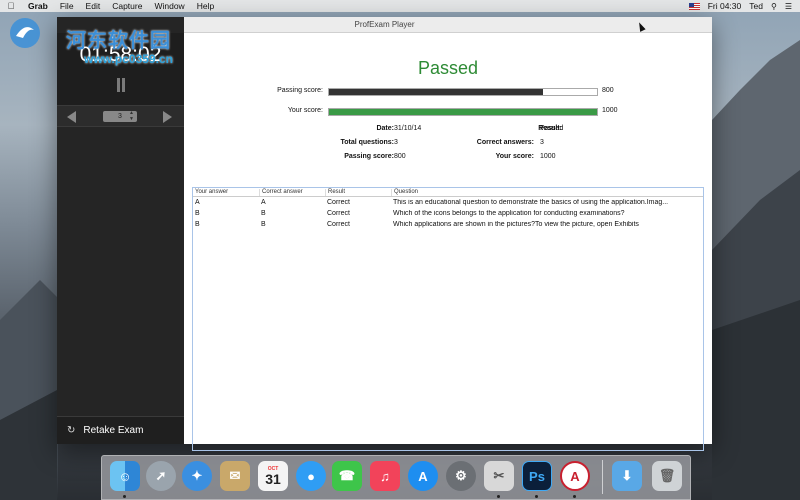 This screenshot has width=800, height=500. What do you see at coordinates (131, 116) in the screenshot?
I see `stepper-arrows-icon: ▲ ▼` at bounding box center [131, 116].